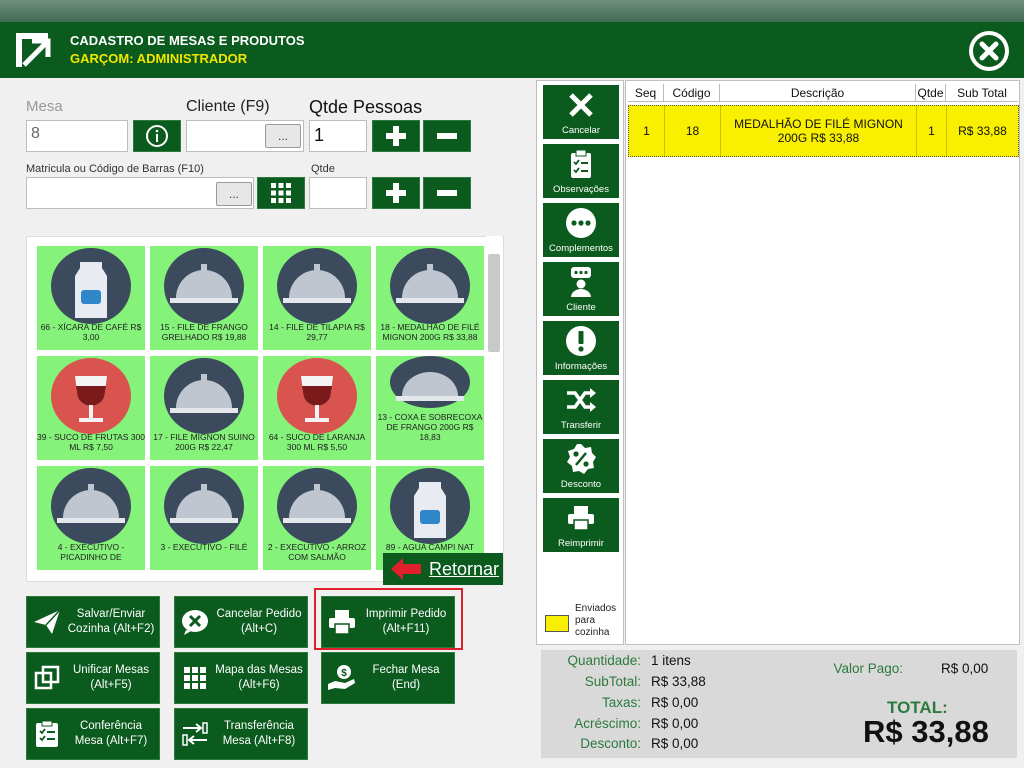 This screenshot has width=1024, height=768. Describe the element at coordinates (111, 677) in the screenshot. I see `unificar-mesas-label: Unificar Mesas (Alt+F5)` at that location.